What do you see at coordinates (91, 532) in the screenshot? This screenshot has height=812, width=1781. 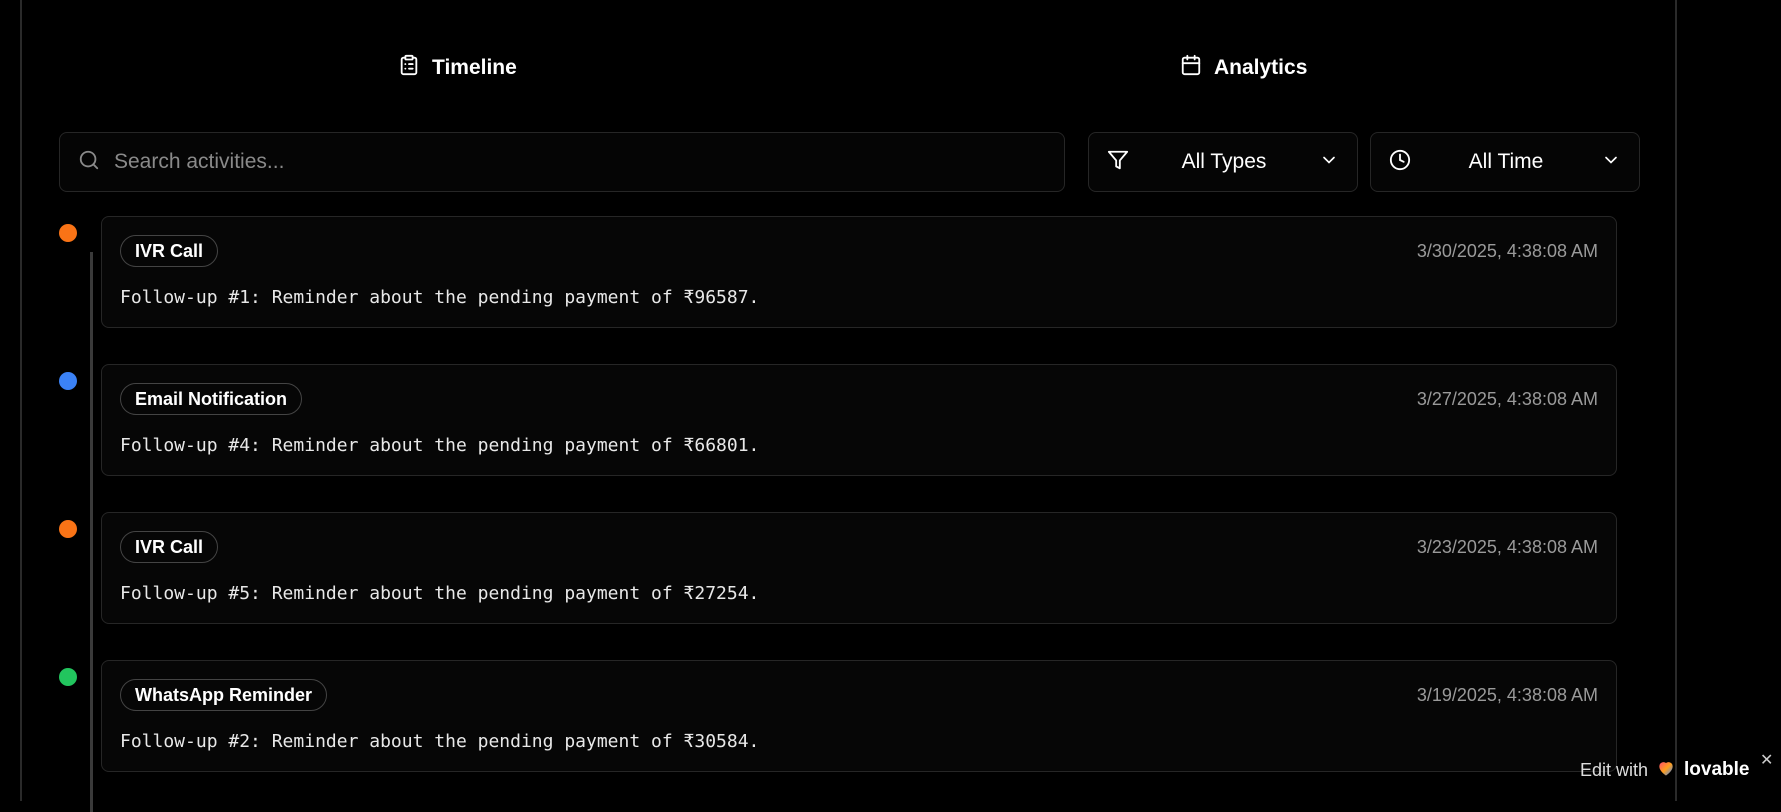 I see `timeline-line` at bounding box center [91, 532].